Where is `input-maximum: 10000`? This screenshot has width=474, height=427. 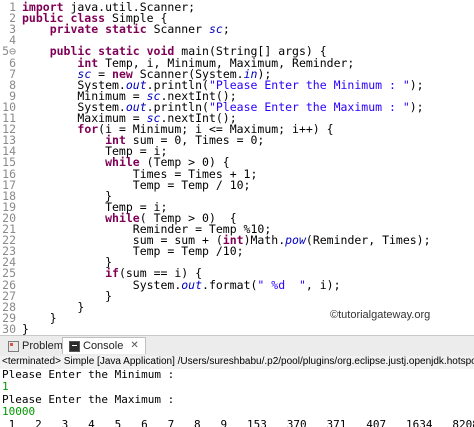 input-maximum: 10000 is located at coordinates (19, 411).